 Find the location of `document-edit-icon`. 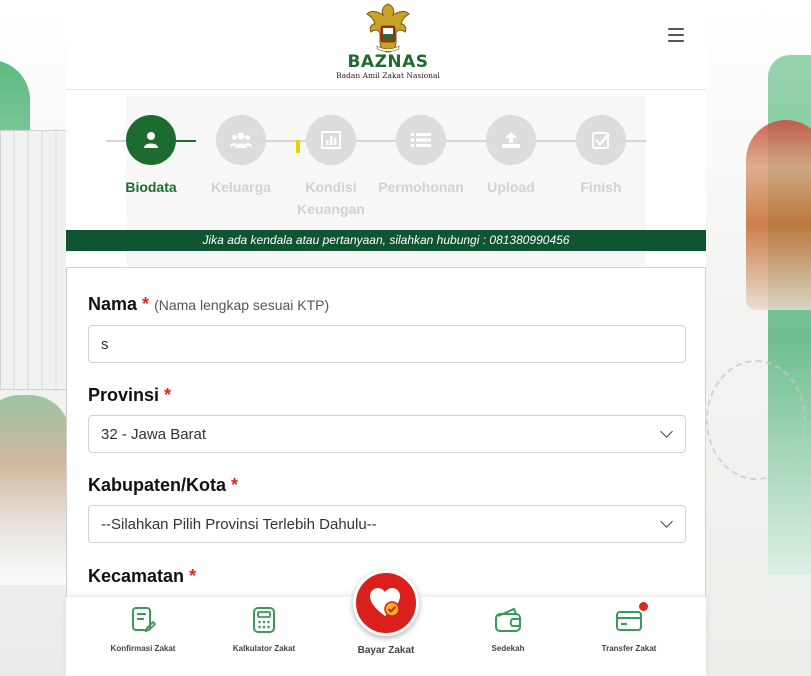

document-edit-icon is located at coordinates (144, 620).